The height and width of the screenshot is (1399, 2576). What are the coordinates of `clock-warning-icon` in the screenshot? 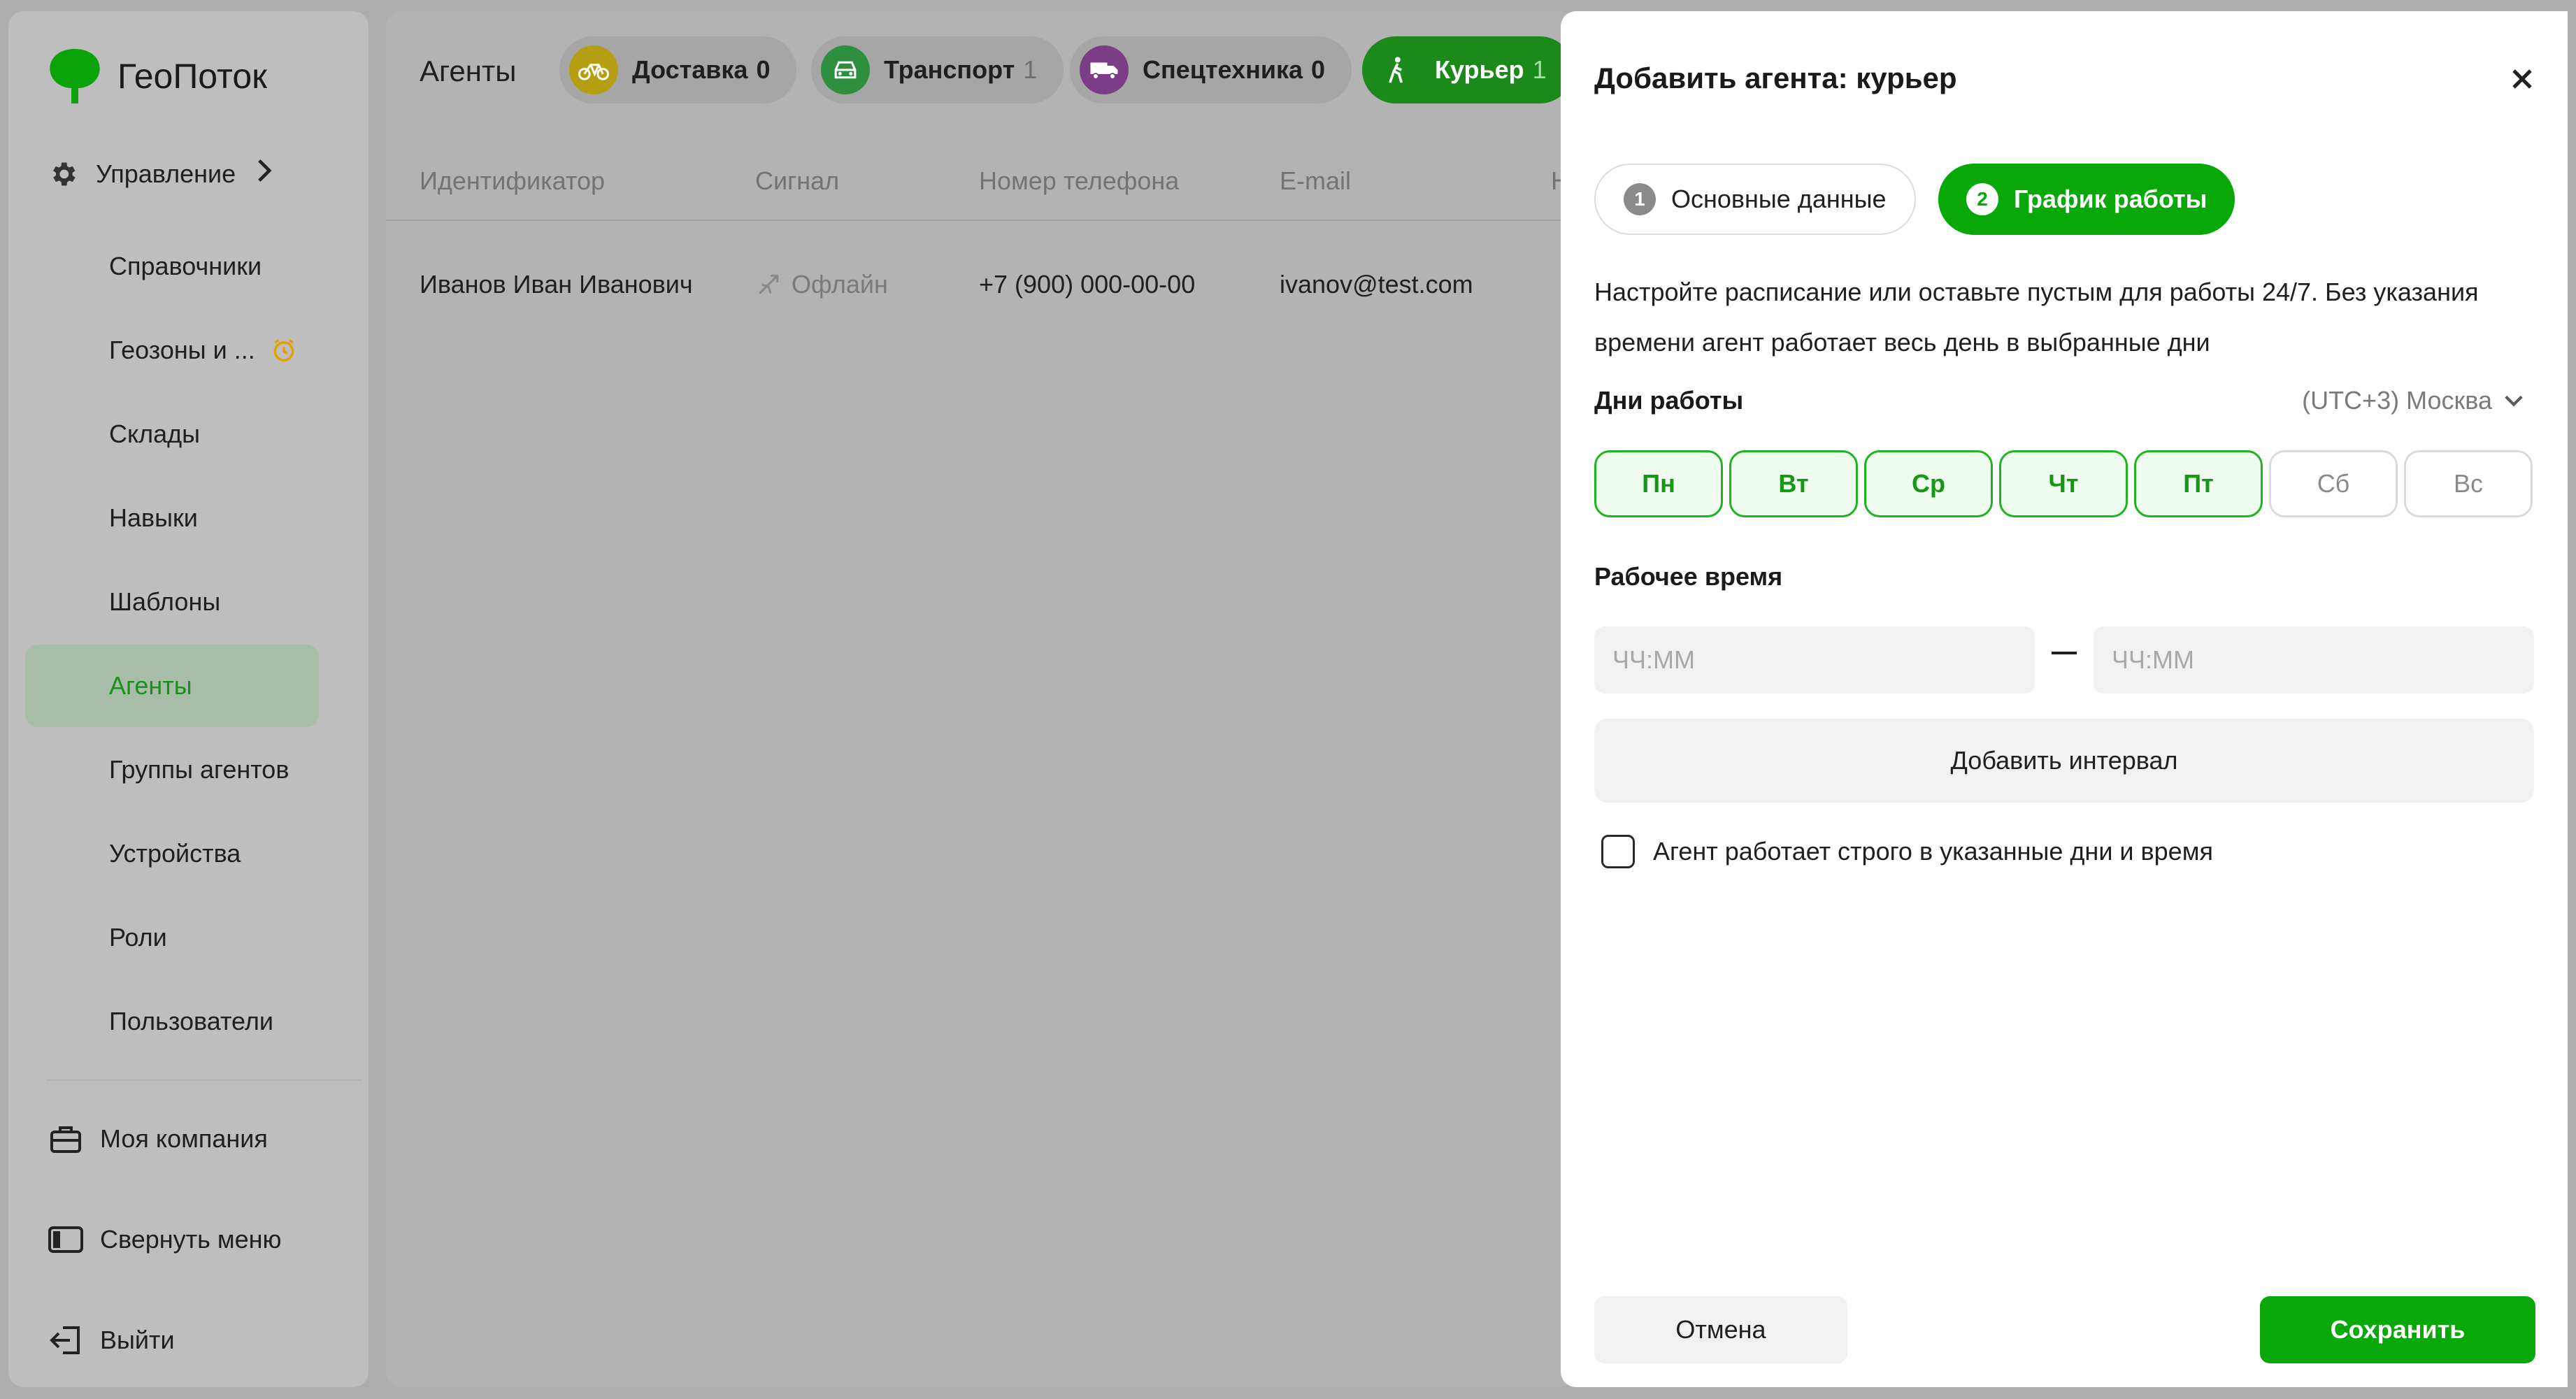 It's located at (283, 350).